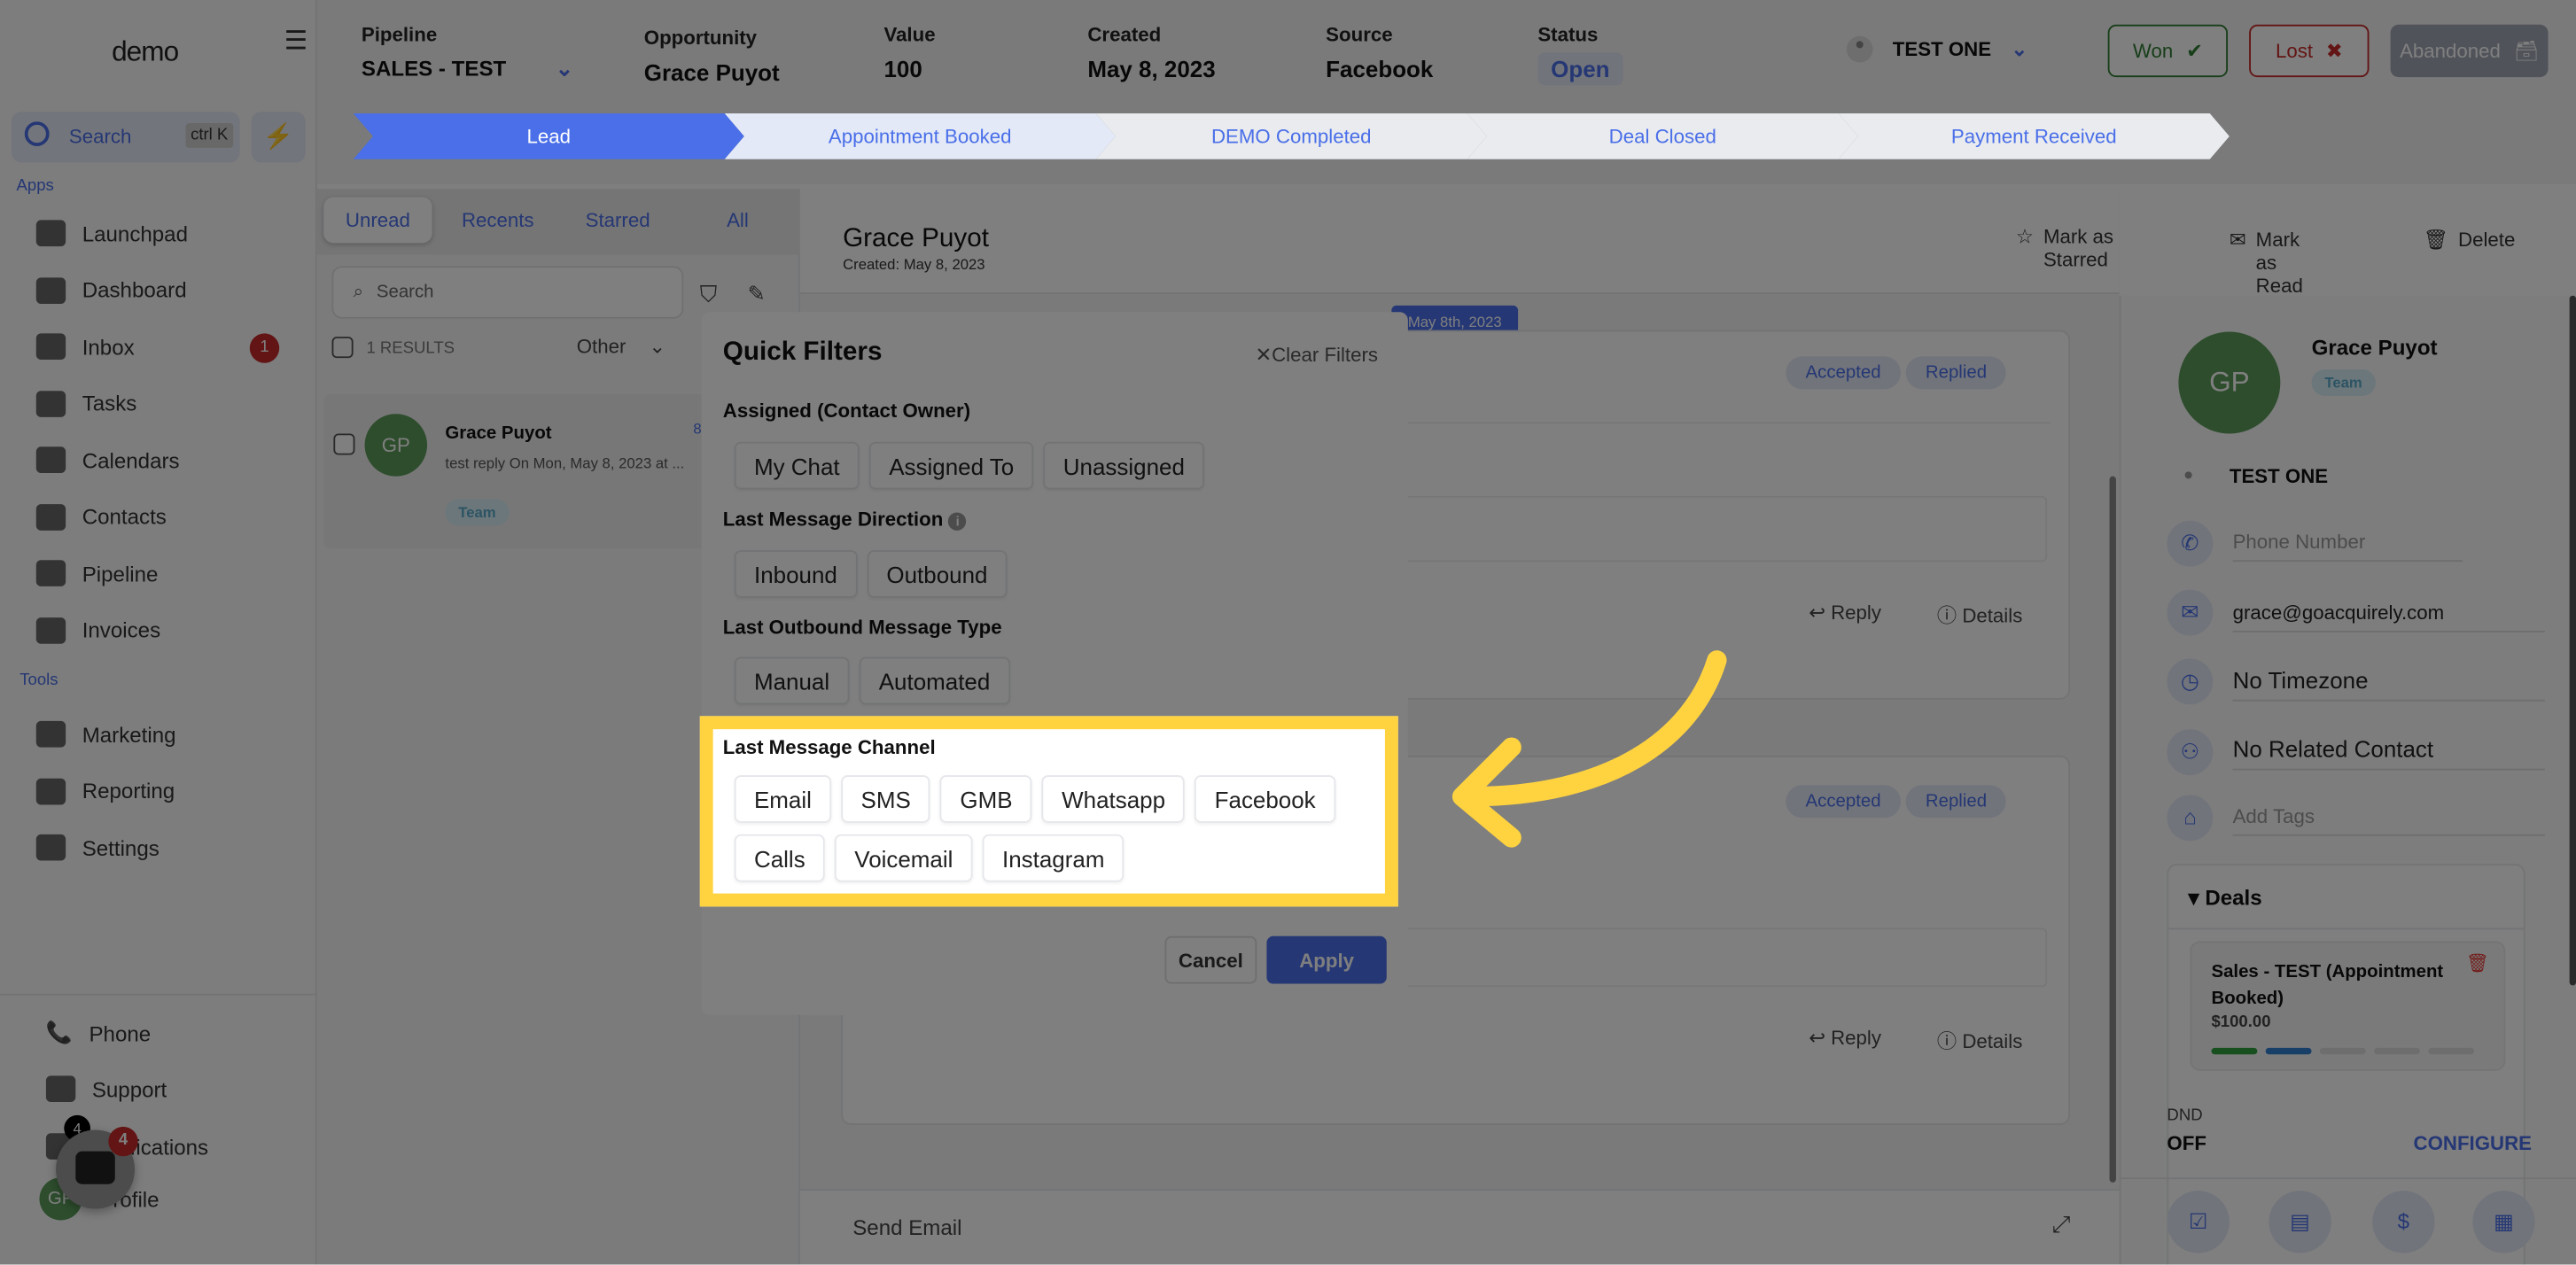  What do you see at coordinates (829, 747) in the screenshot?
I see `channel-heading: Last Message Channel` at bounding box center [829, 747].